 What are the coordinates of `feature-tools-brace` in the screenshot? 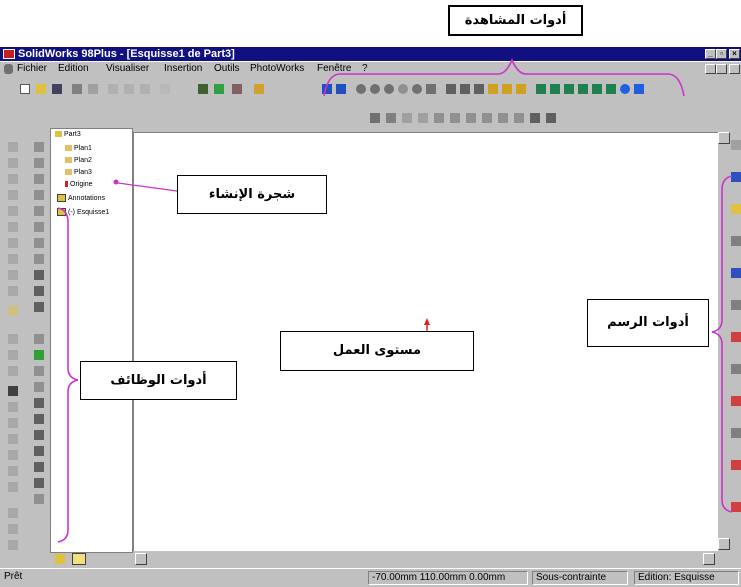 It's located at (68, 375).